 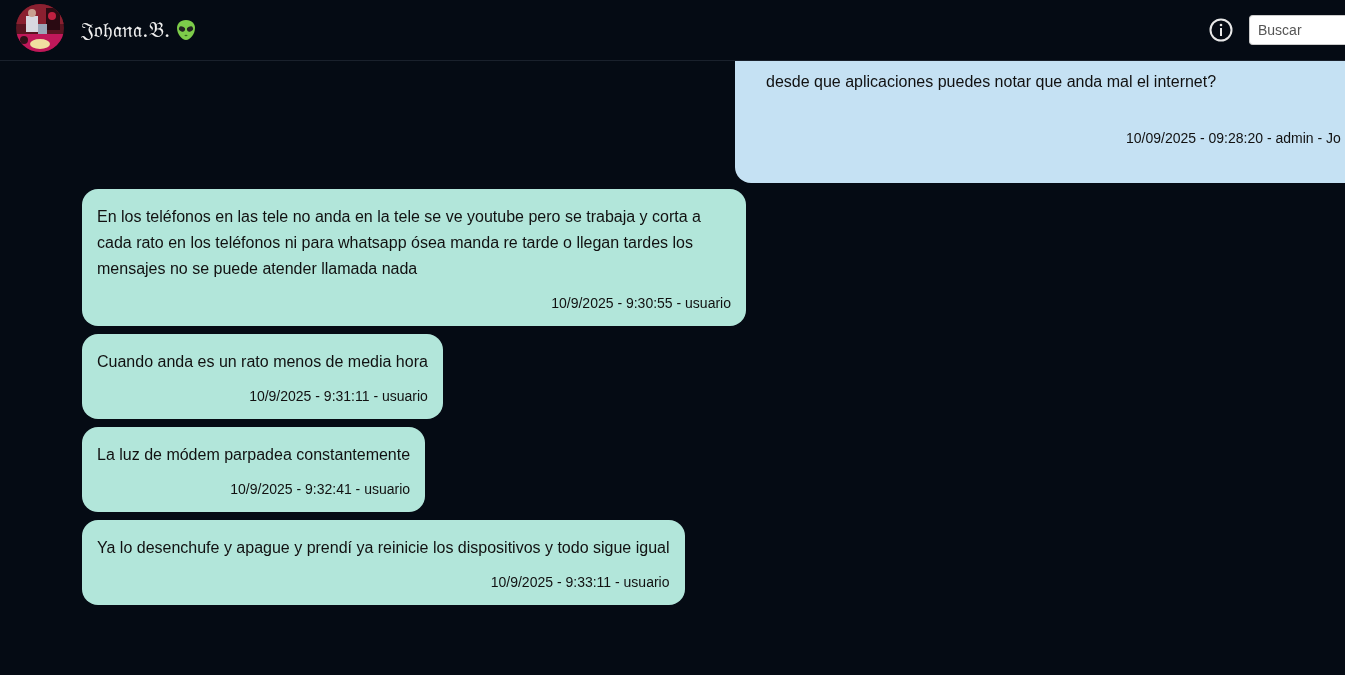 I want to click on message-timestamp: 10/09/2025 - 09:28:20 - admin - Jo, so click(x=1233, y=138).